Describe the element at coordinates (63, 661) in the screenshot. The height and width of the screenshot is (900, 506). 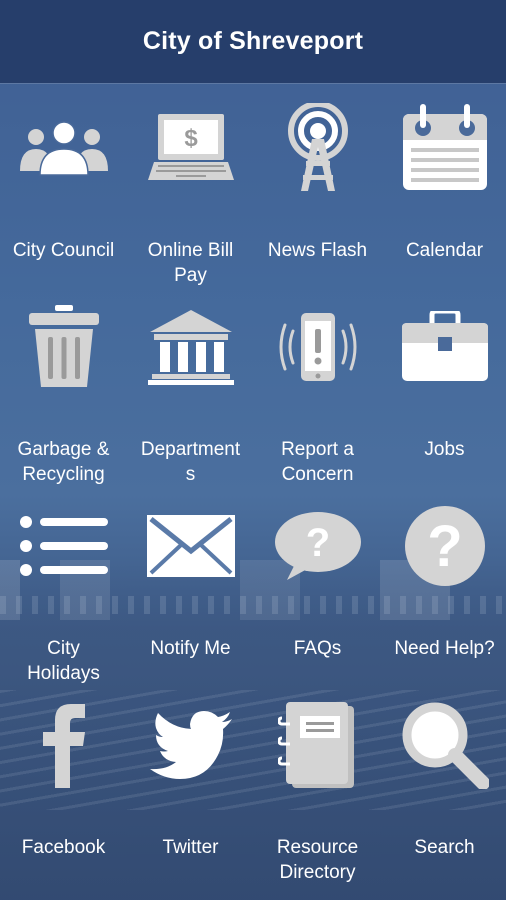
I see `tile-label: City Holidays` at that location.